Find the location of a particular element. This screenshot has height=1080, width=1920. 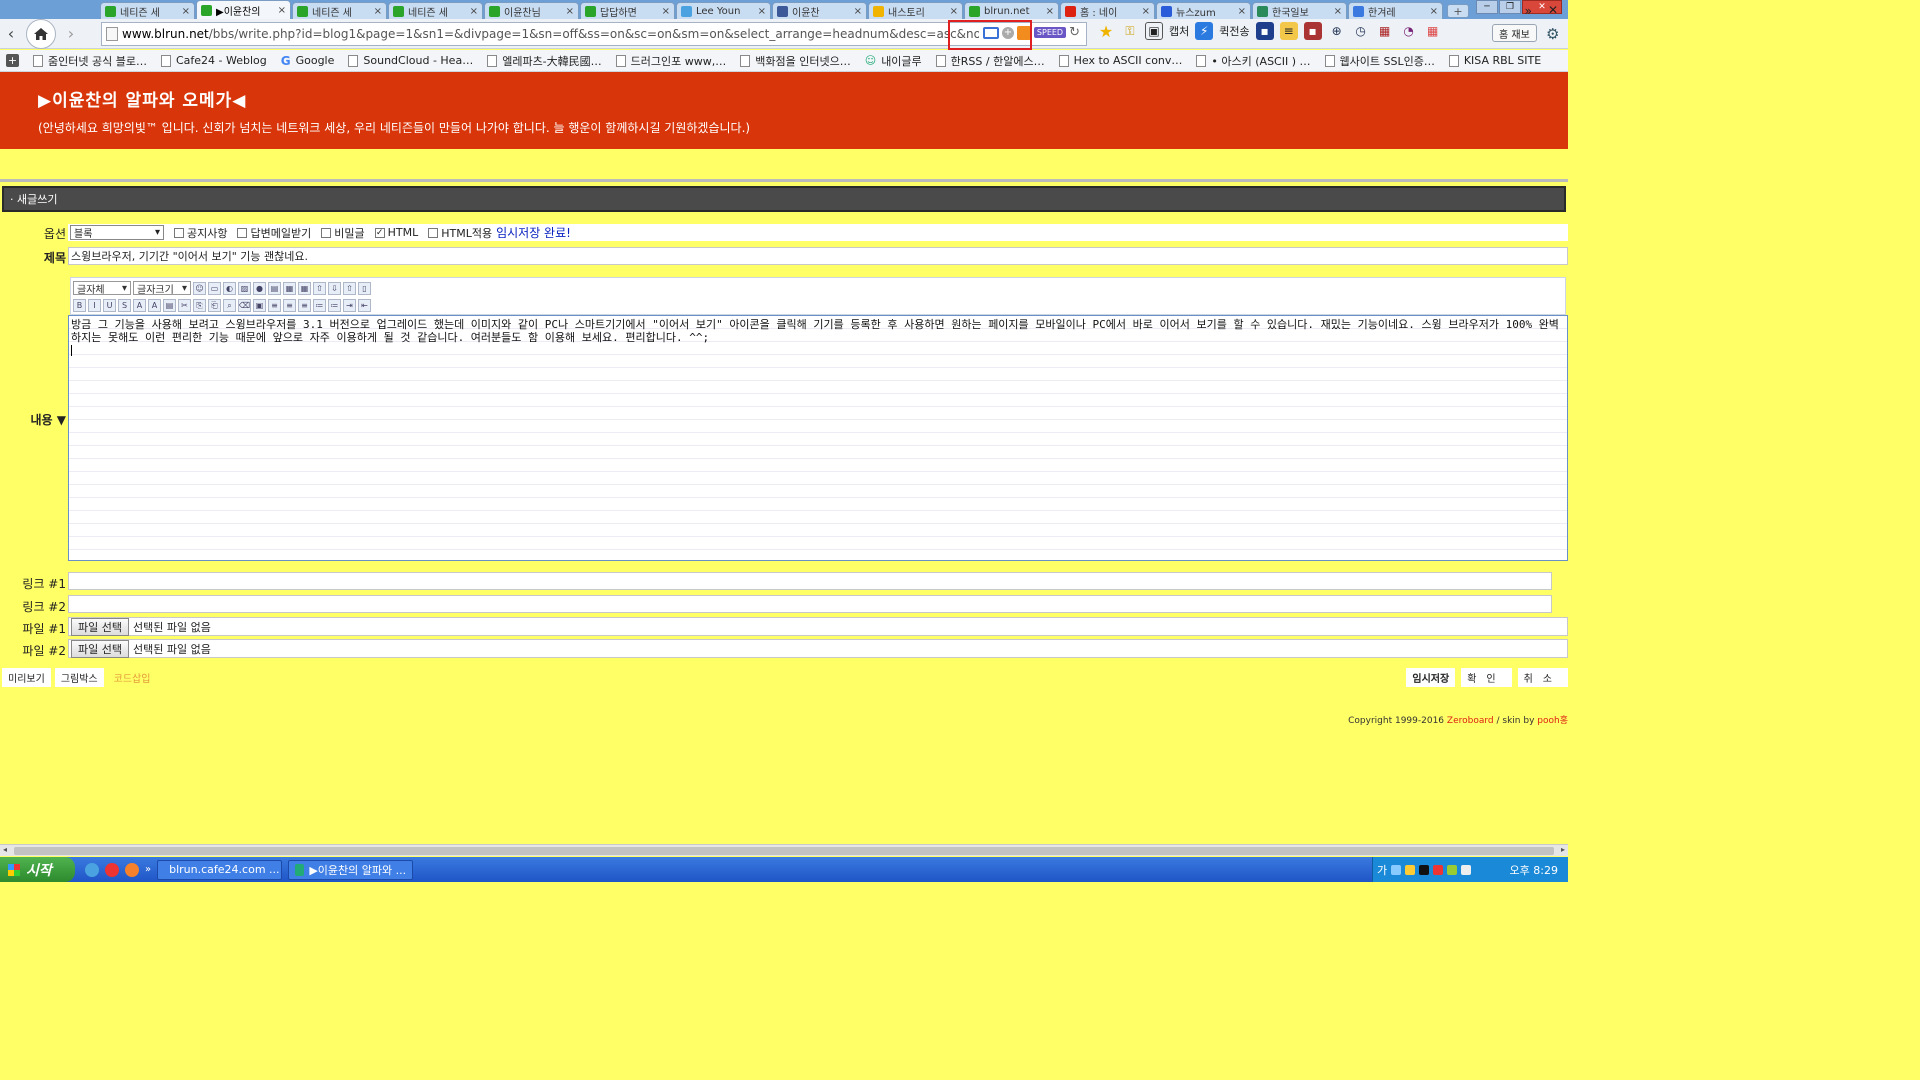

calendar-icon: ▦ is located at coordinates (1385, 31).